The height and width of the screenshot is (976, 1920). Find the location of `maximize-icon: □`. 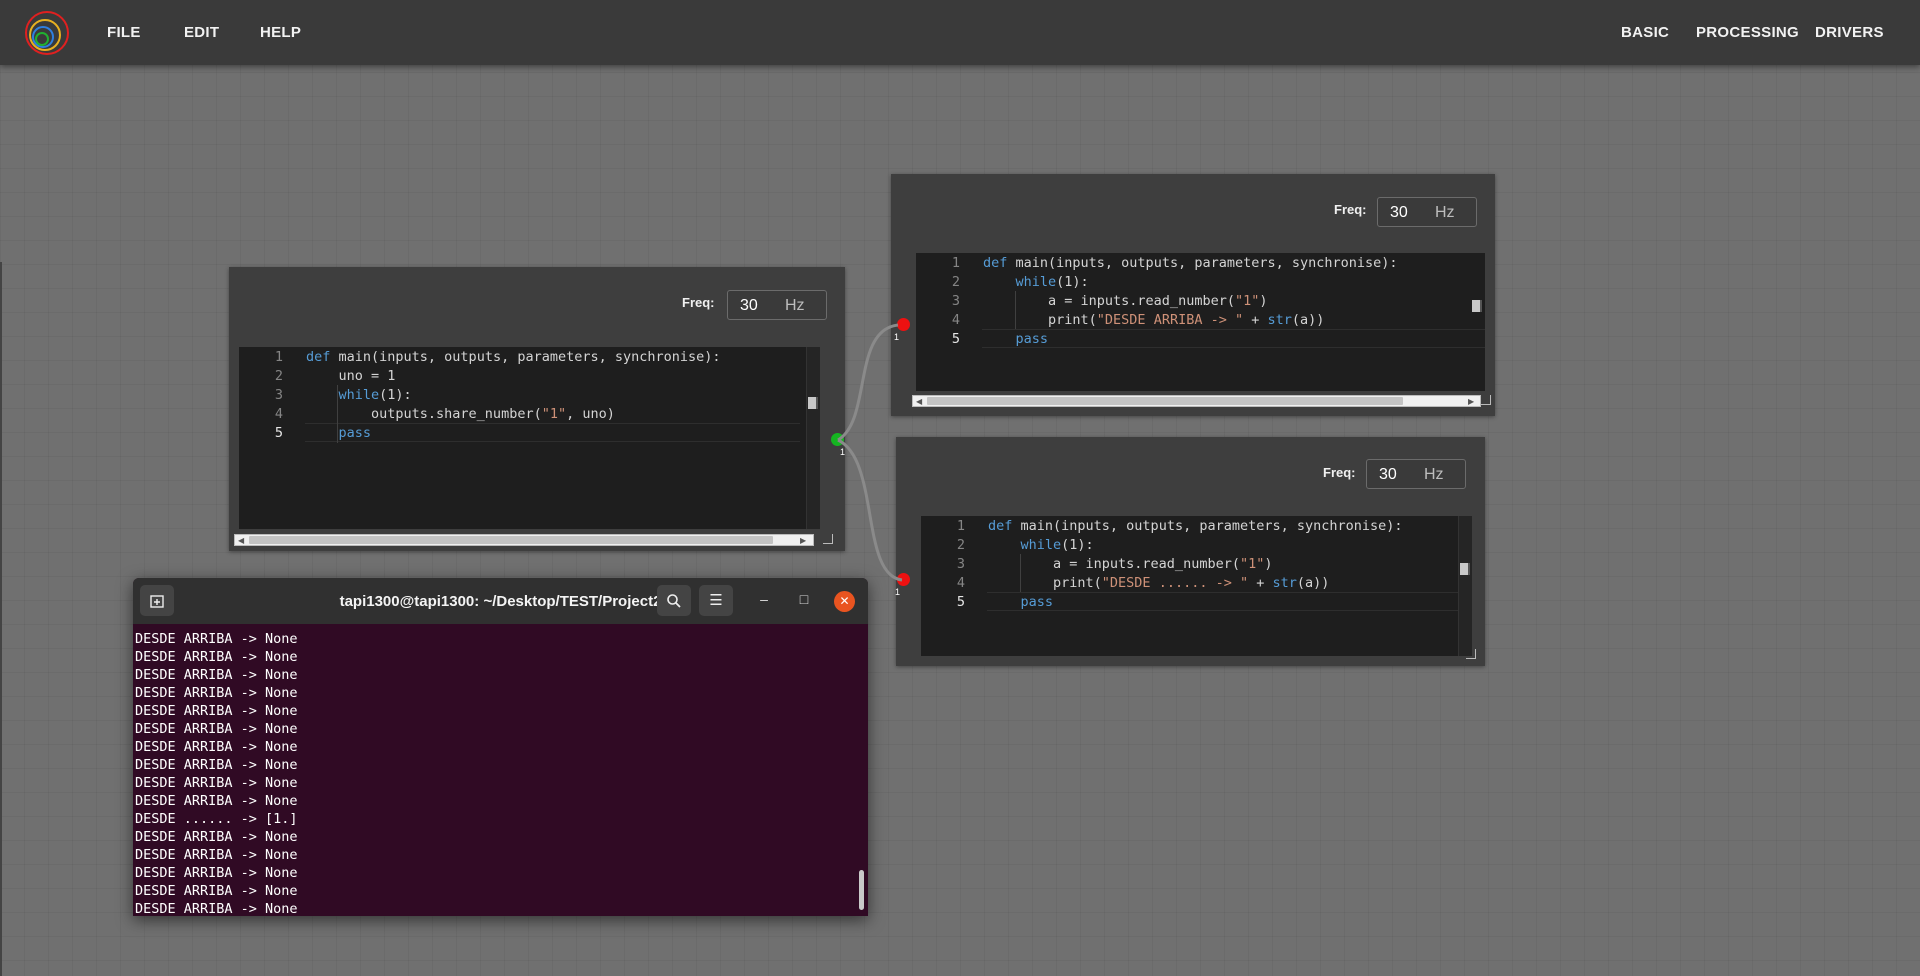

maximize-icon: □ is located at coordinates (804, 599).